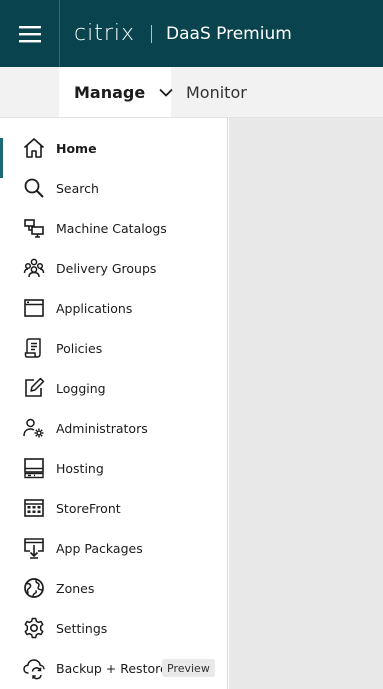 The image size is (383, 689). Describe the element at coordinates (113, 588) in the screenshot. I see `sidebar-item-zones: Zones` at that location.